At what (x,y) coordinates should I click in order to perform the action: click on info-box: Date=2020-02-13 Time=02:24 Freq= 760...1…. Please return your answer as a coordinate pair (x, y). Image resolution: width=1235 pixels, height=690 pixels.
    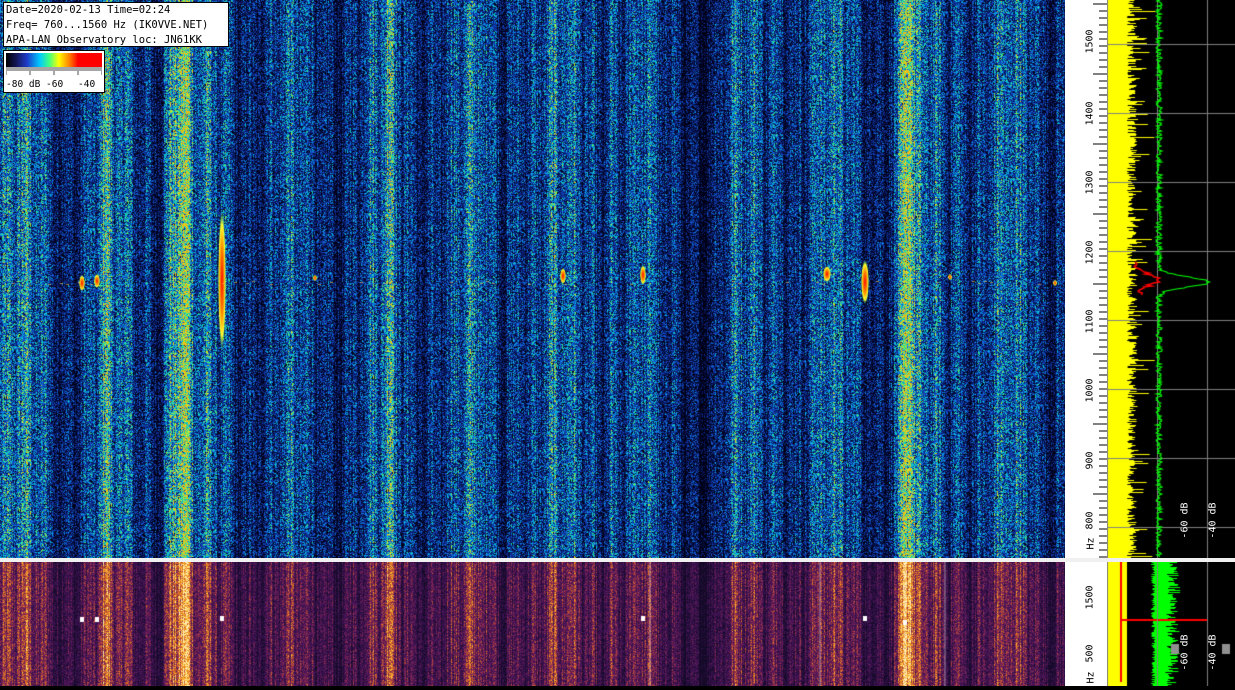
    Looking at the image, I should click on (116, 24).